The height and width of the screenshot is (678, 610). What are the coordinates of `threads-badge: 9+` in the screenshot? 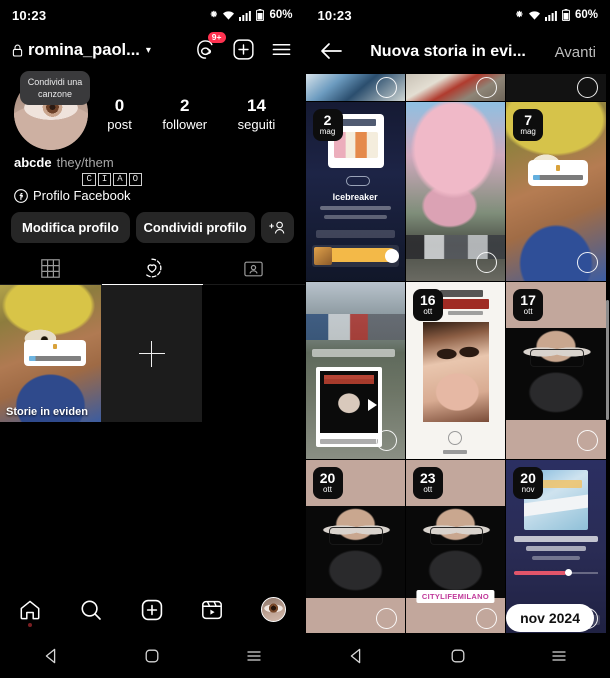 It's located at (216, 37).